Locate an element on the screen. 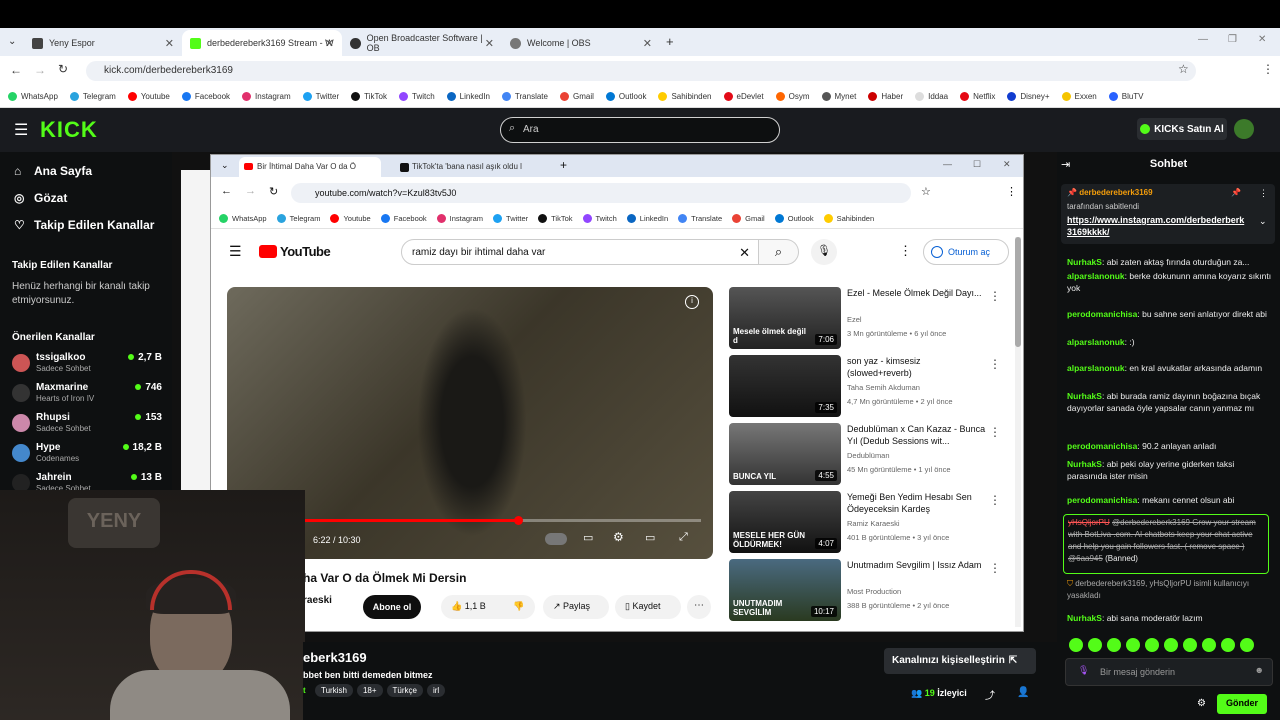 This screenshot has width=1280, height=720. video-thumbnail: Mesele ölmek değil d 7:06 is located at coordinates (785, 318).